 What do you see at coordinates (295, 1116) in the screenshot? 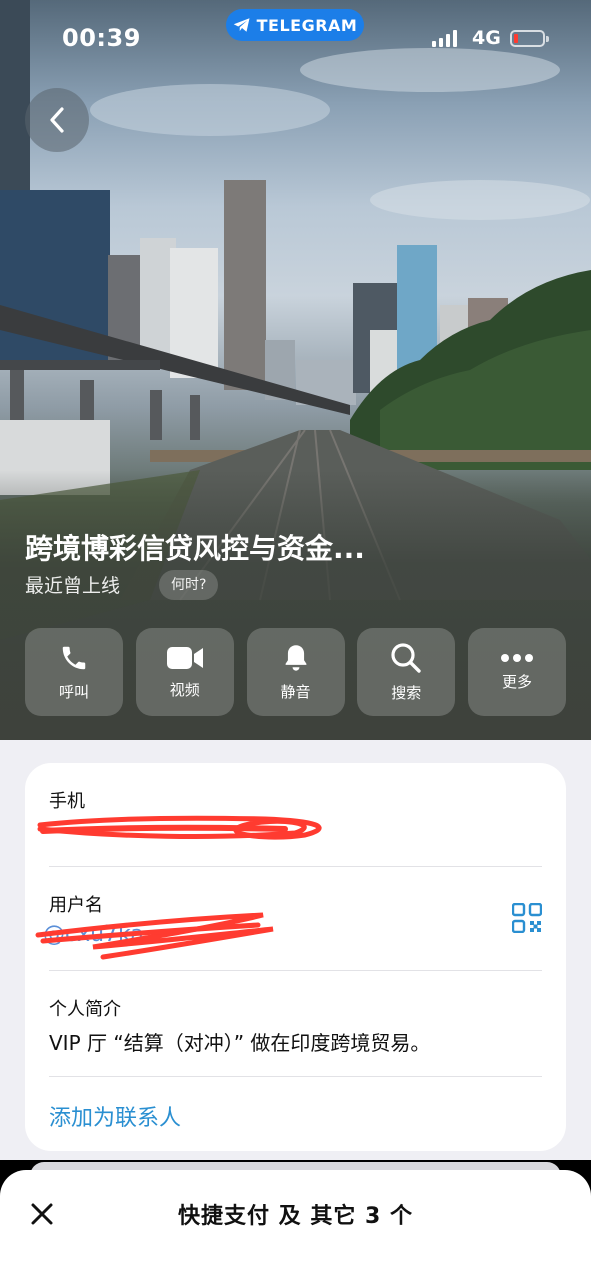
I see `add-contact-link: 添加为联系人` at bounding box center [295, 1116].